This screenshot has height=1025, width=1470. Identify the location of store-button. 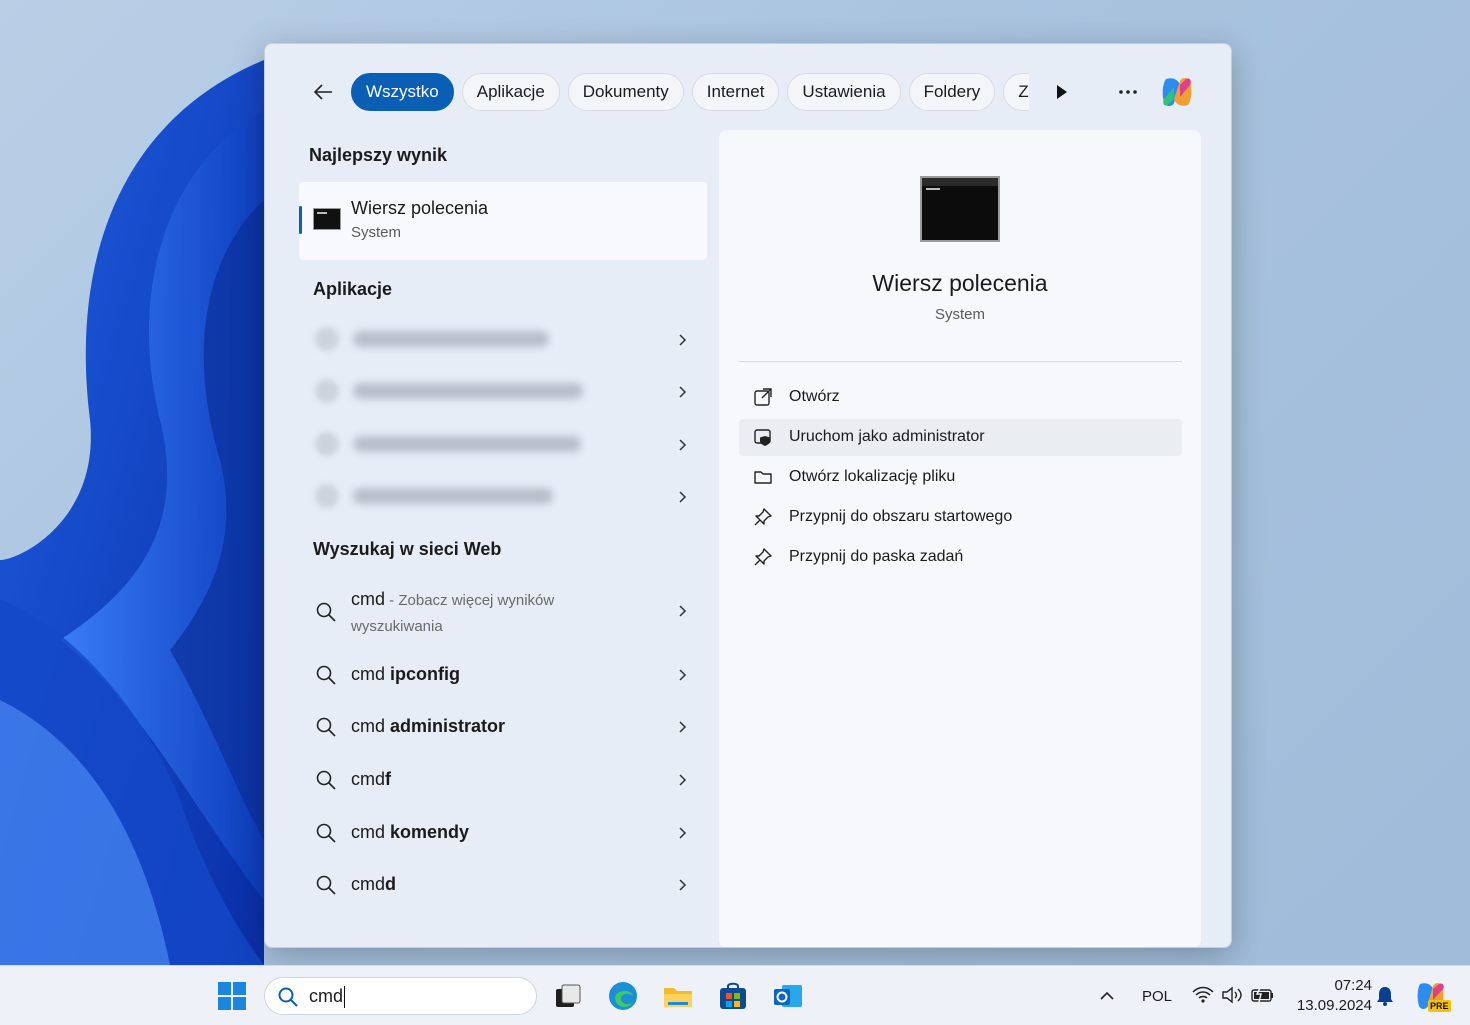
(733, 996).